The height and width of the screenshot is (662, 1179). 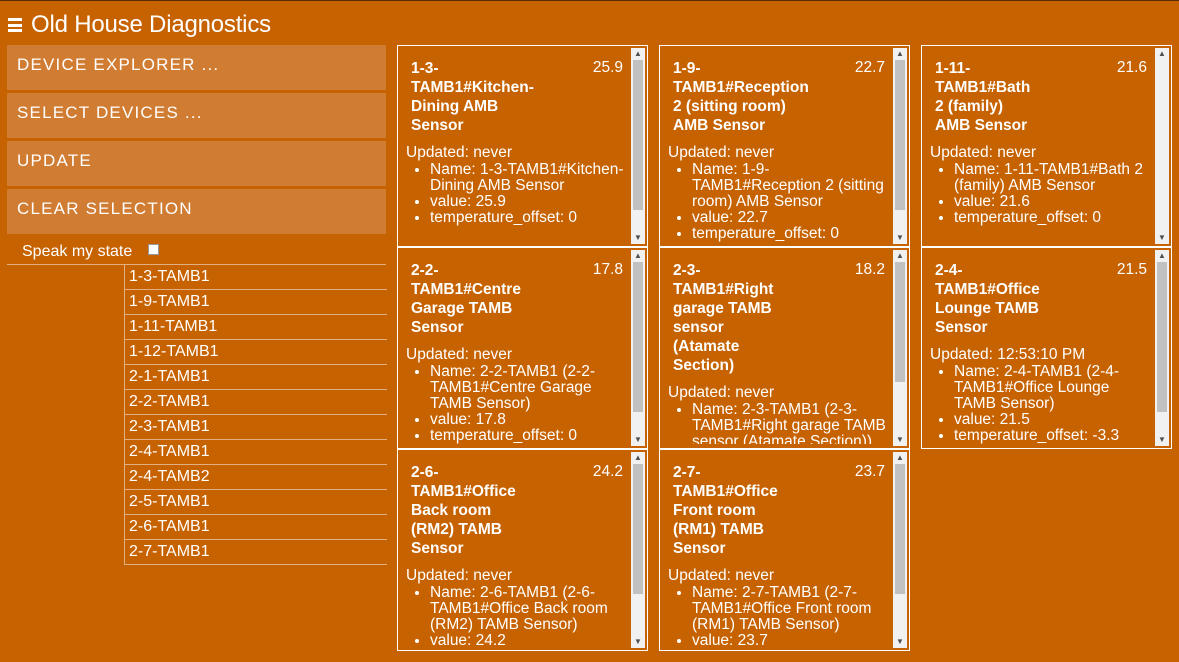 What do you see at coordinates (15, 25) in the screenshot?
I see `hamburger-menu-icon` at bounding box center [15, 25].